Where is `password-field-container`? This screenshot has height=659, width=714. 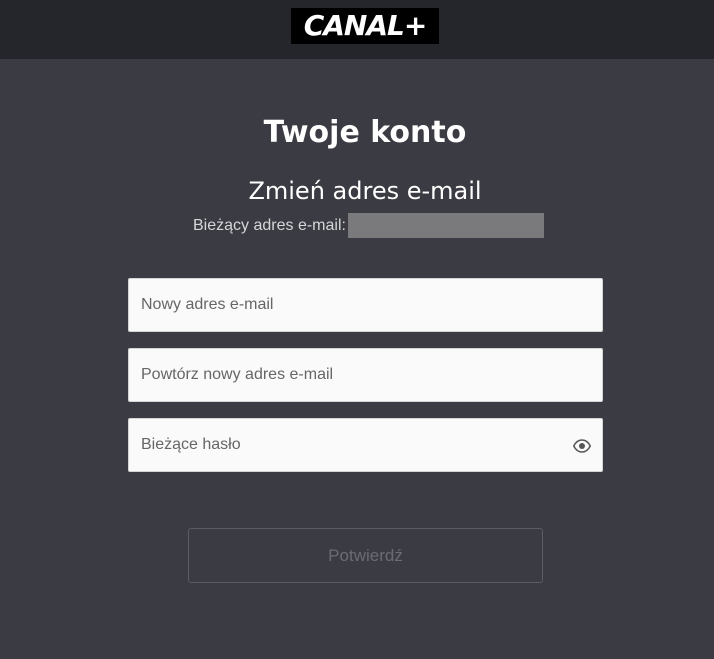
password-field-container is located at coordinates (365, 445).